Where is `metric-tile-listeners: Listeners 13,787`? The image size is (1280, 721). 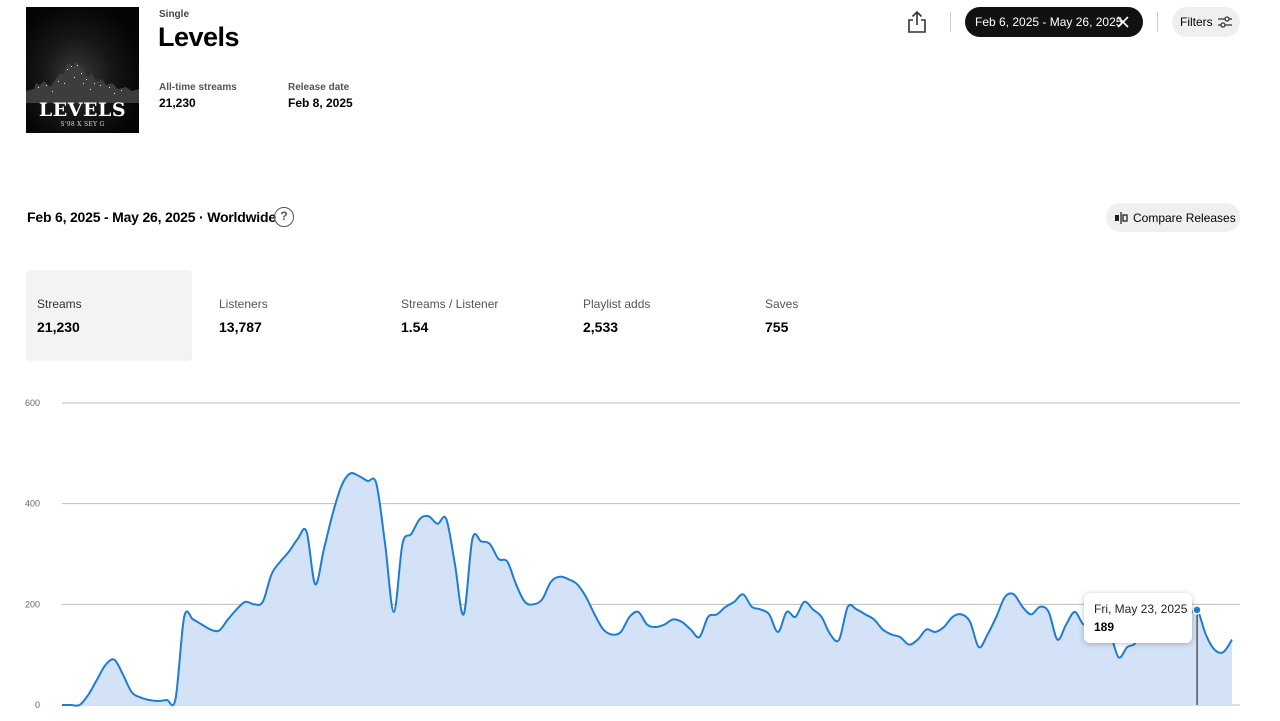 metric-tile-listeners: Listeners 13,787 is located at coordinates (291, 315).